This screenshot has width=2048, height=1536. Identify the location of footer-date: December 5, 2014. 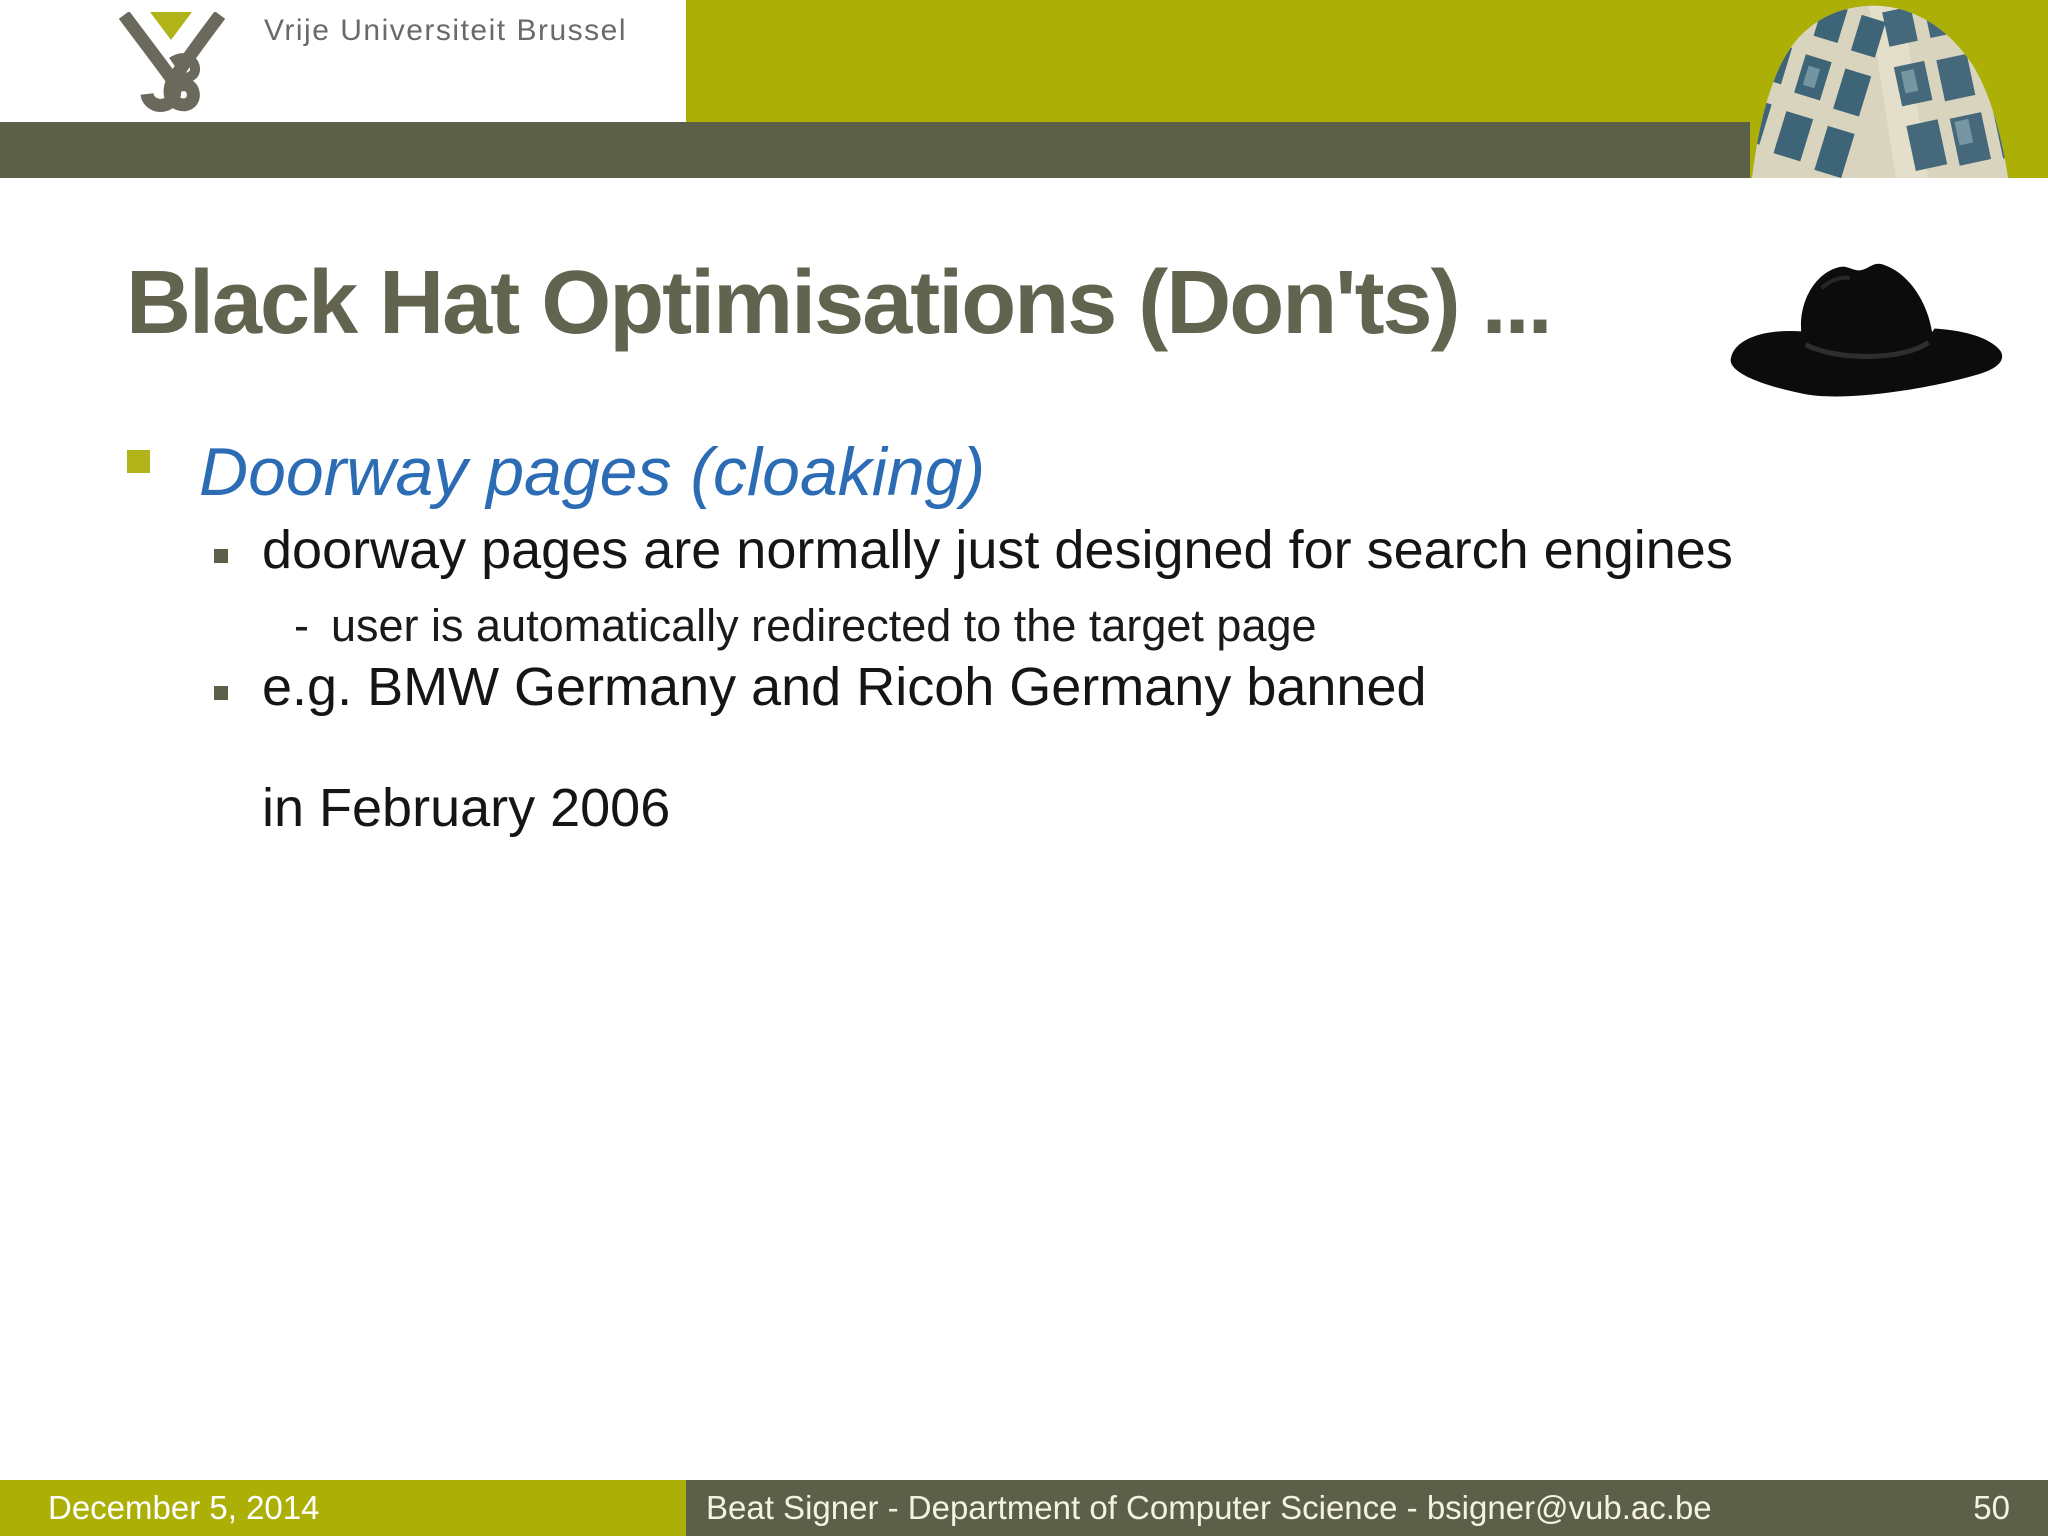
(184, 1507).